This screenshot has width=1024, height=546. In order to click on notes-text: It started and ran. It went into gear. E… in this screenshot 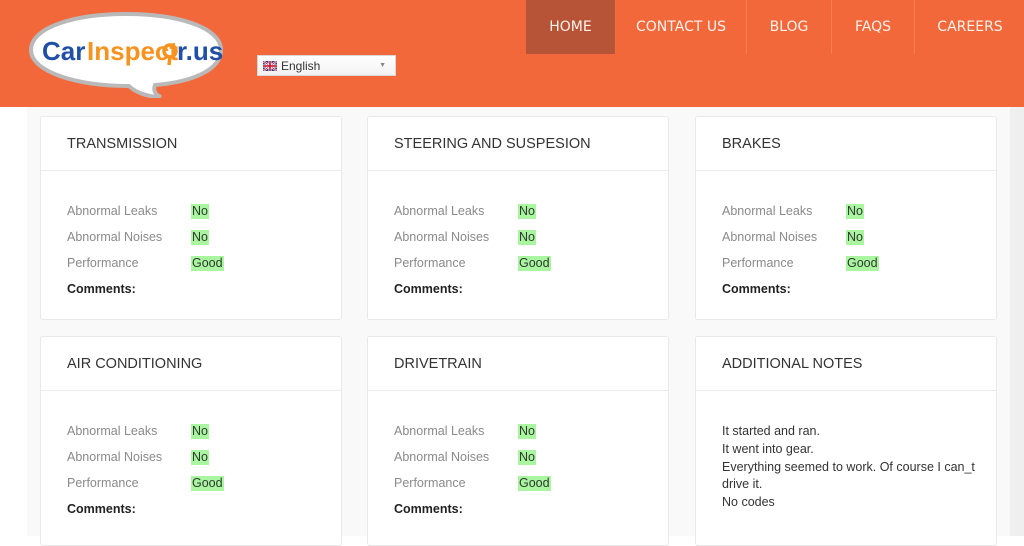, I will do `click(848, 465)`.